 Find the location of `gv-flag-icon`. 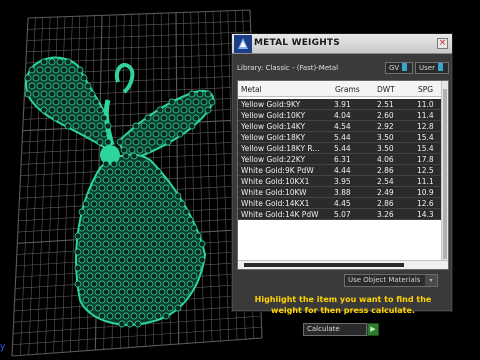

gv-flag-icon is located at coordinates (405, 67).